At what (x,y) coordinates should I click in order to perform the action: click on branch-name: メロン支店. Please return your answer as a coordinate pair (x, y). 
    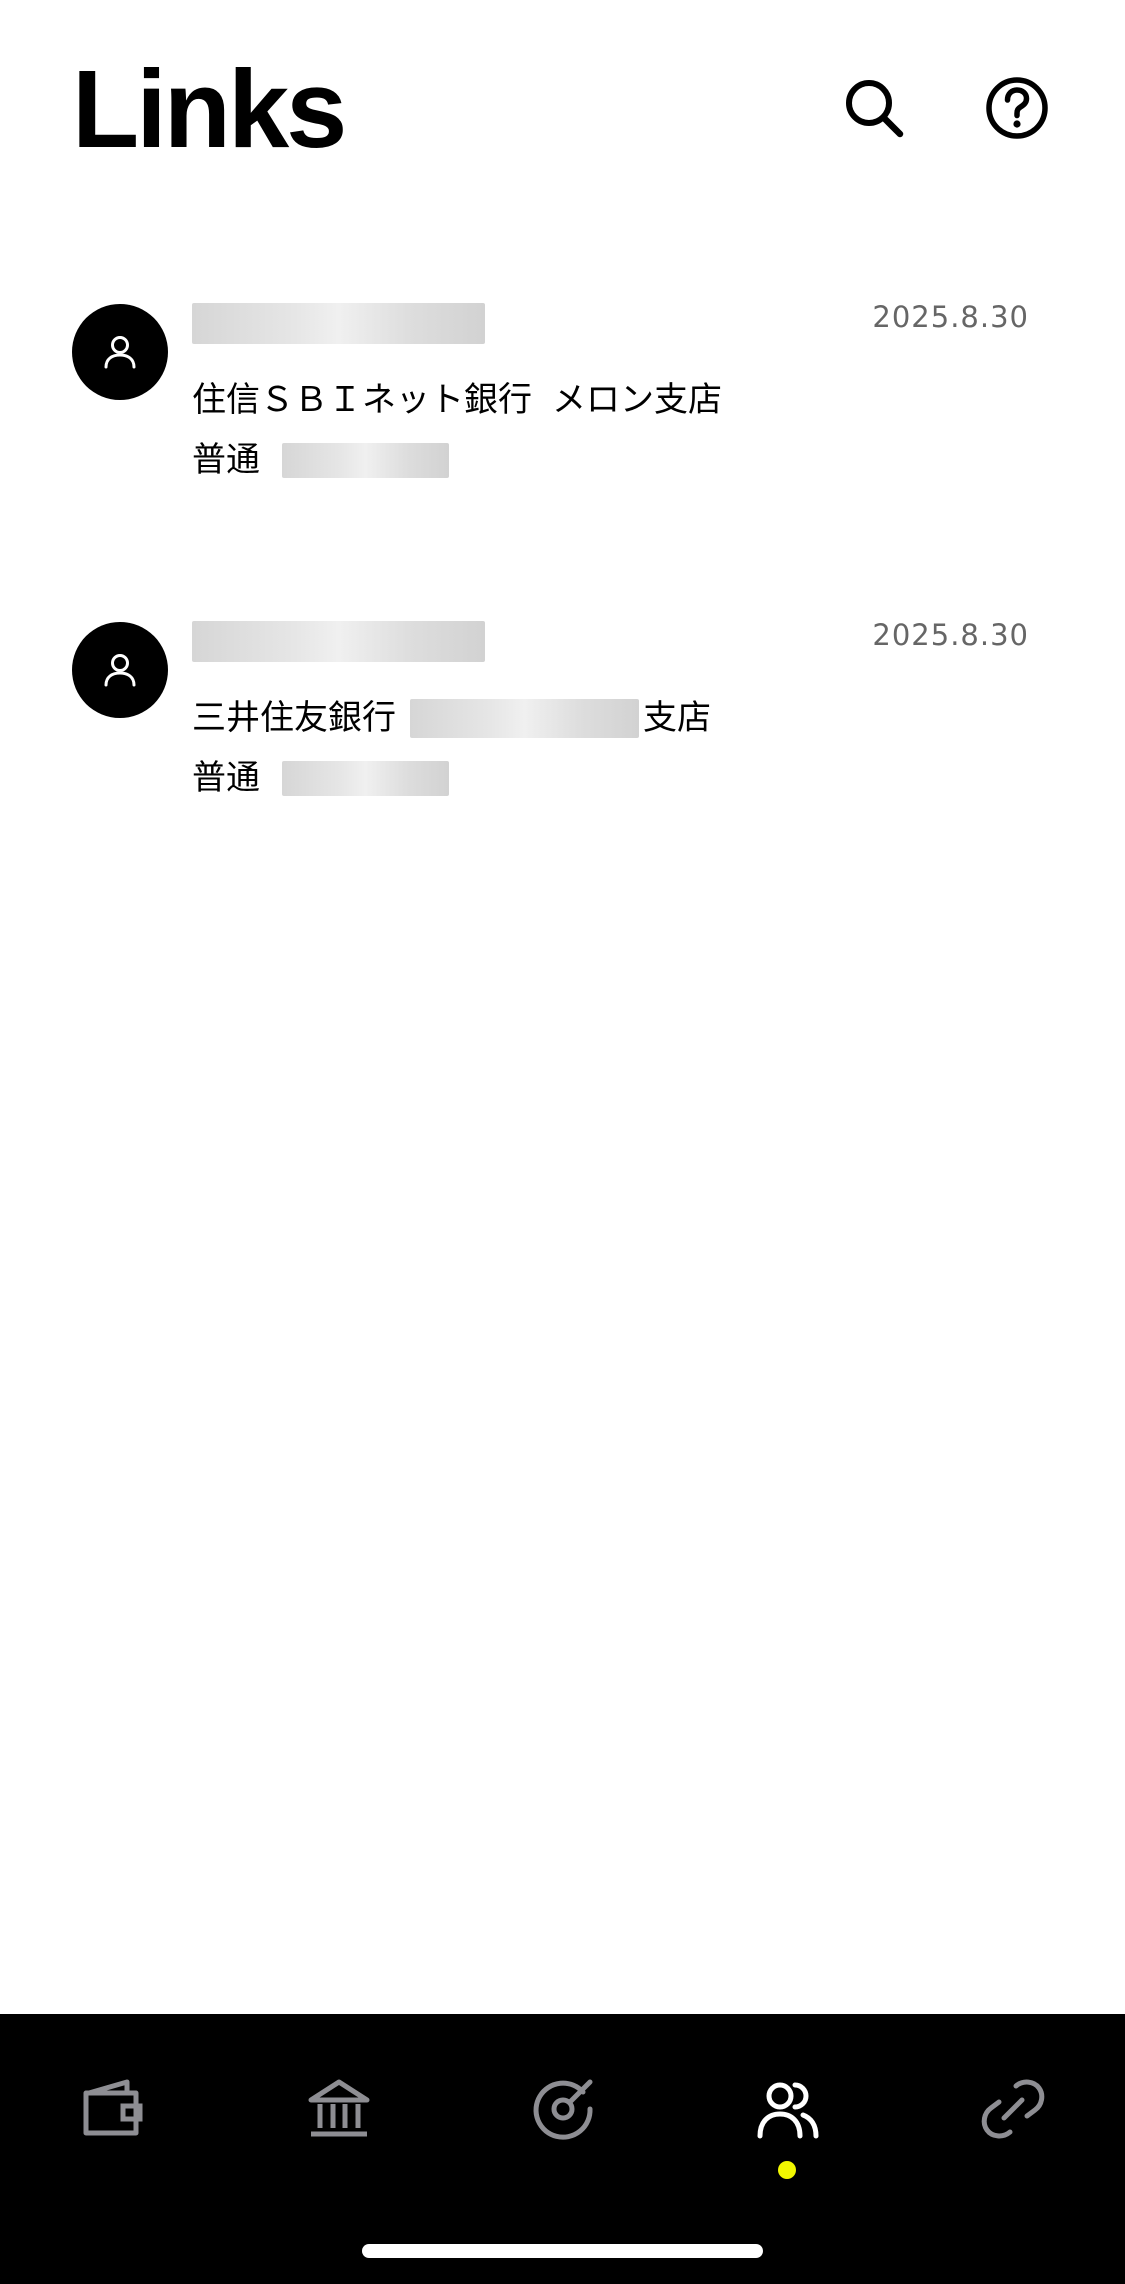
    Looking at the image, I should click on (637, 400).